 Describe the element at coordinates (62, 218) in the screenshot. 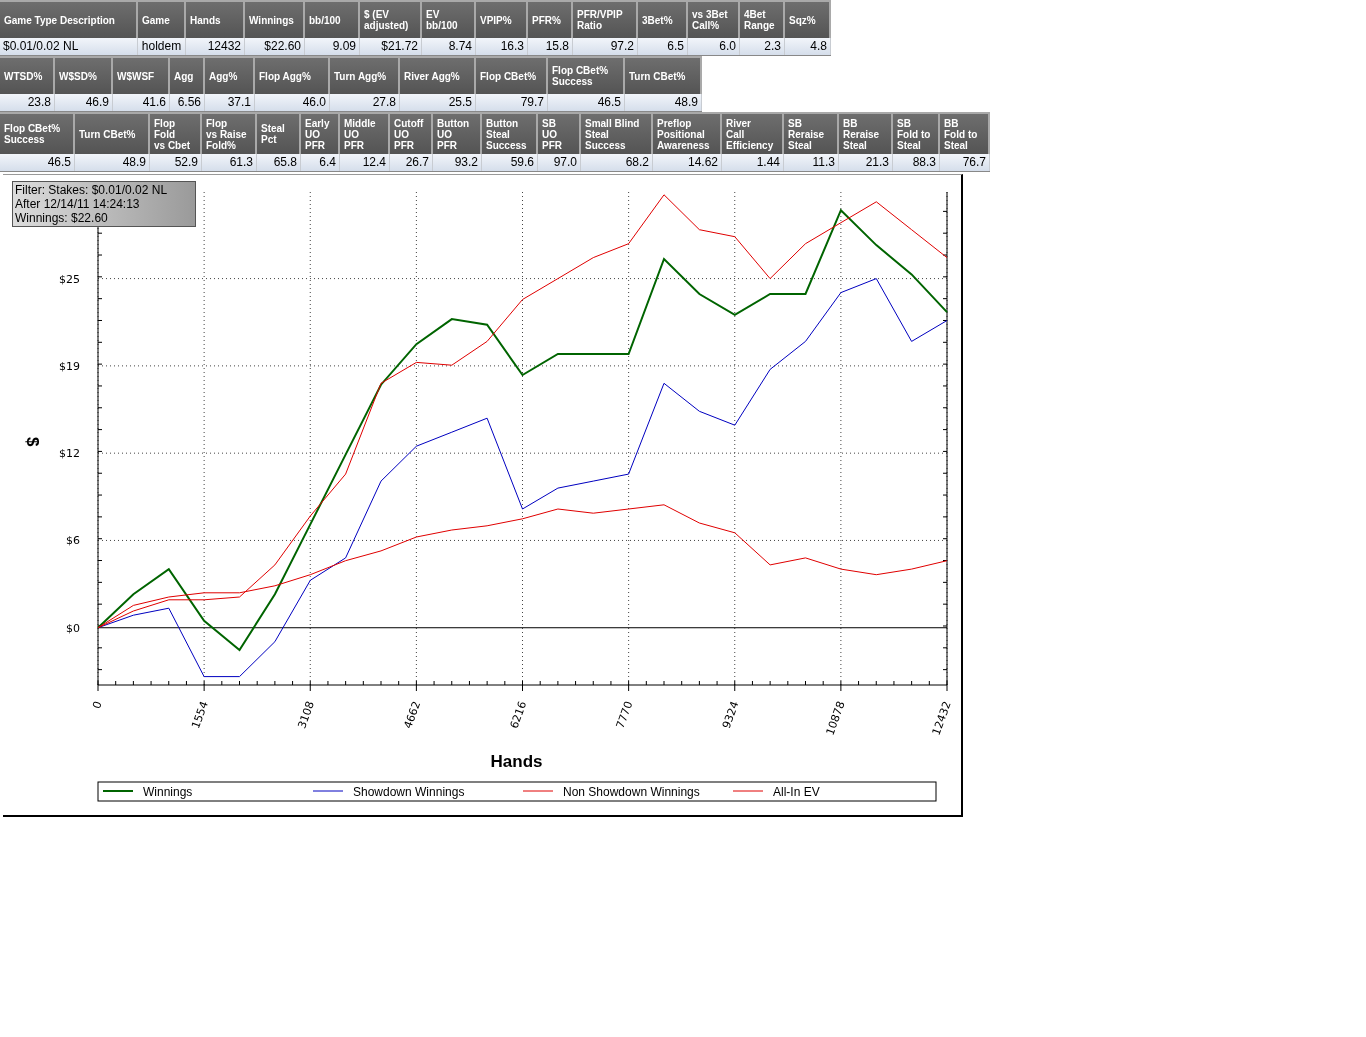

I see `filter-info-text: Winnings: $22.60` at that location.